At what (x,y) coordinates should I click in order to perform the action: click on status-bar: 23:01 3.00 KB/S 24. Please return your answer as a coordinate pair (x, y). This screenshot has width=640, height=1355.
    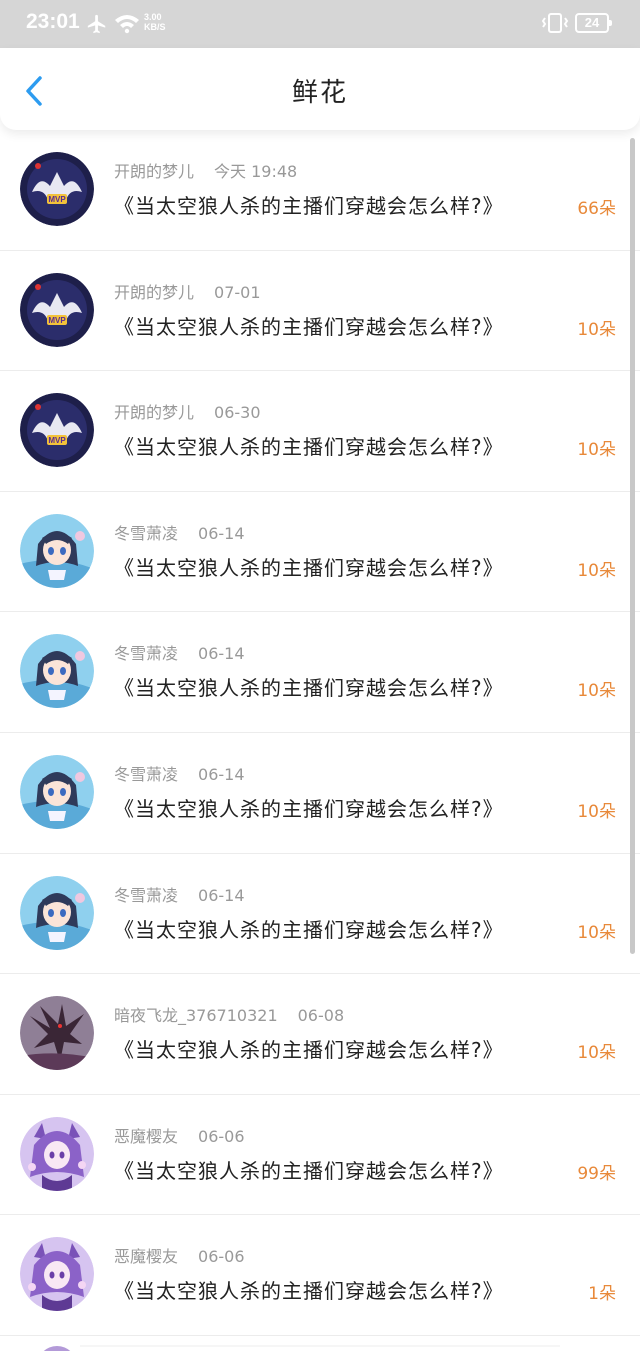
    Looking at the image, I should click on (320, 24).